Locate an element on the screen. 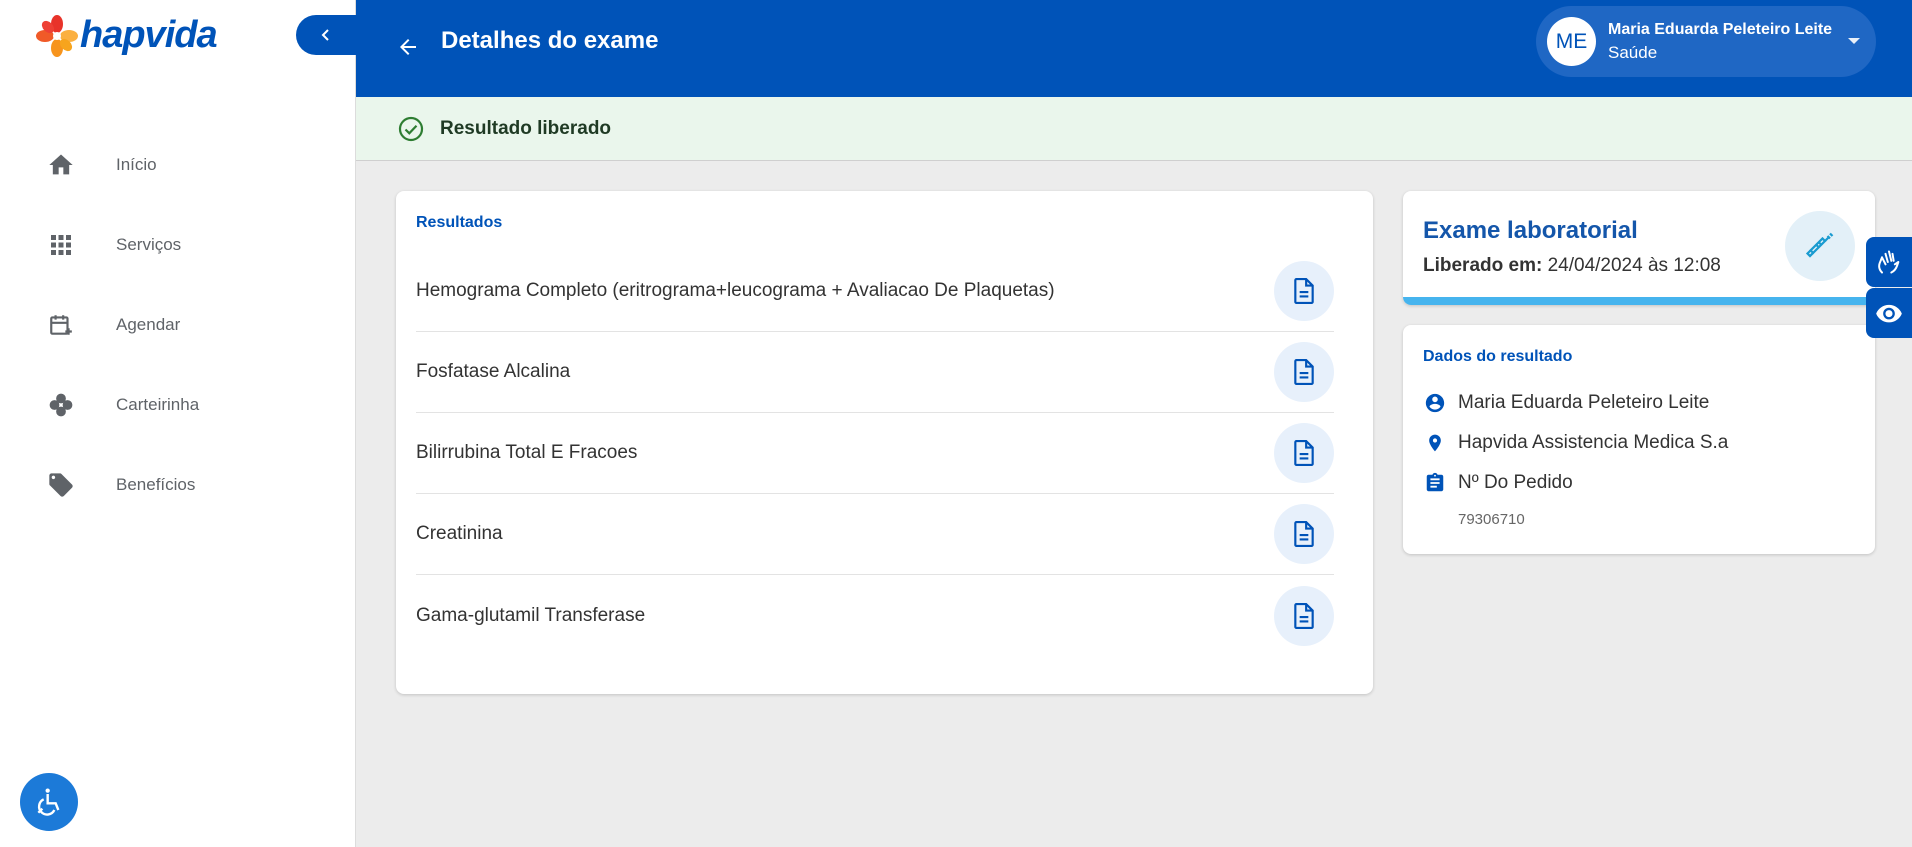 Image resolution: width=1912 pixels, height=847 pixels. sidebar-item-label: Carteirinha is located at coordinates (158, 404).